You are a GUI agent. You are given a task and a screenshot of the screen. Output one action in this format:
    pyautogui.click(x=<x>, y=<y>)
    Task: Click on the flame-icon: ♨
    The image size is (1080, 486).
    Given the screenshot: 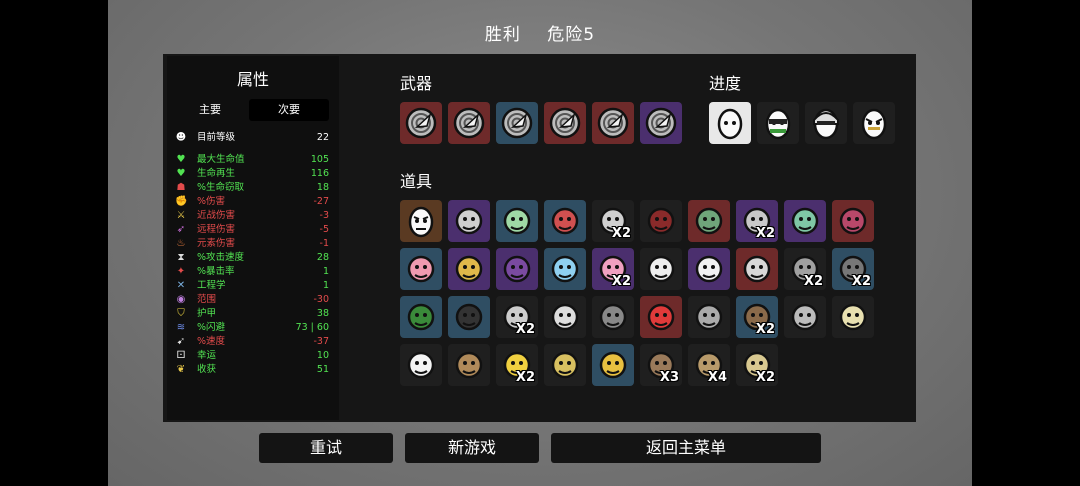 What is the action you would take?
    pyautogui.click(x=181, y=243)
    